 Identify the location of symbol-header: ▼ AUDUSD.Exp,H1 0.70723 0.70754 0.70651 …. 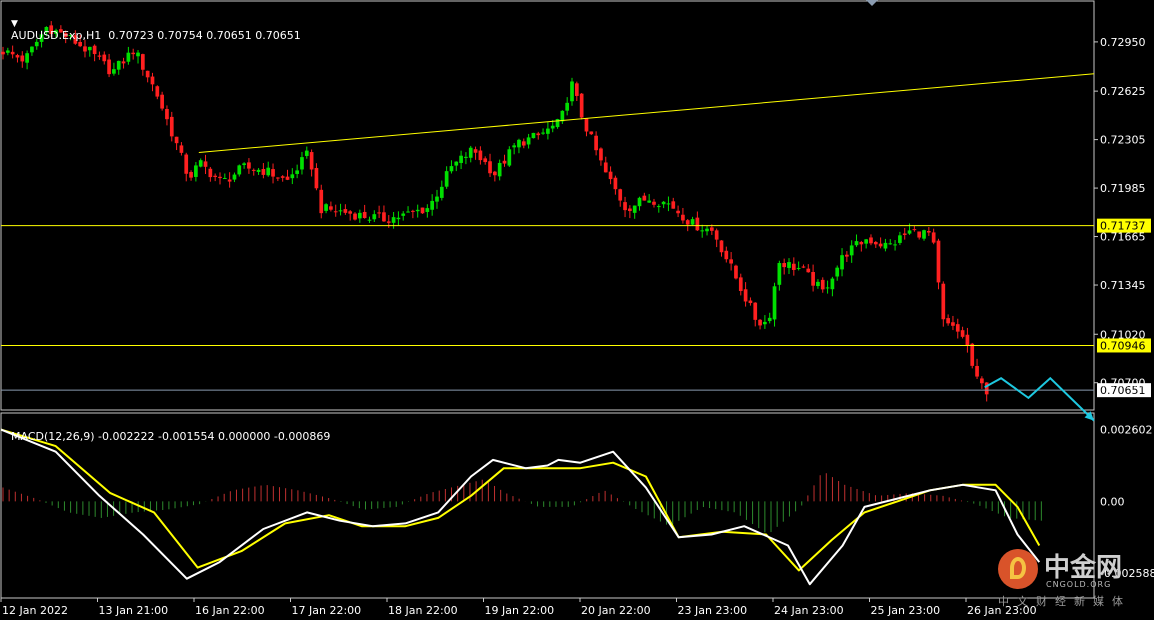
(152, 22).